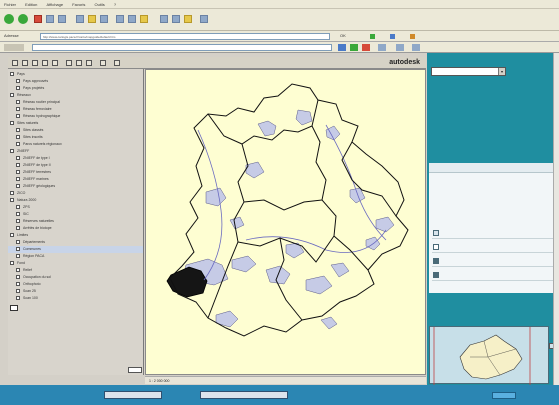  Describe the element at coordinates (75, 242) in the screenshot. I see `layer-row: Départements` at that location.